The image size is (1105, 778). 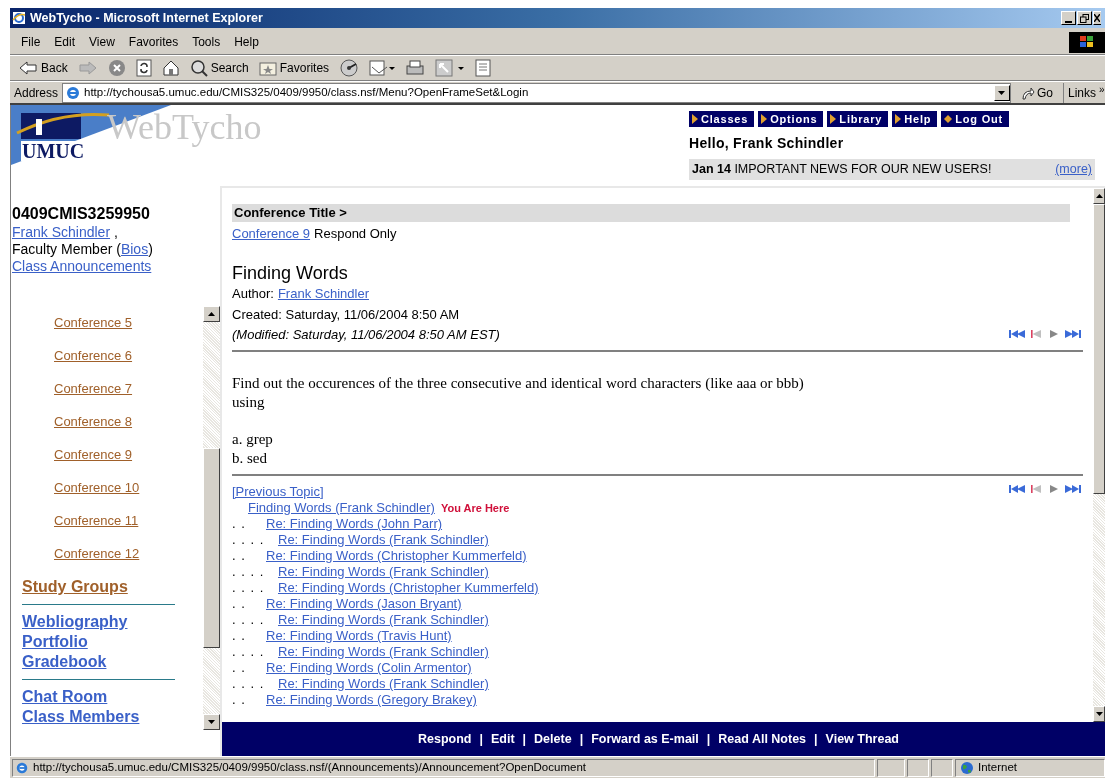 I want to click on conference-link: Conference 6, so click(x=93, y=363).